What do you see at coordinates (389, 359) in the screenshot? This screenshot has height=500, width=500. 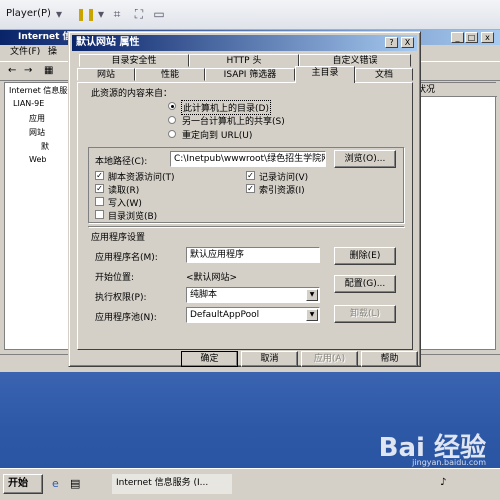 I see `help-button: 帮助` at bounding box center [389, 359].